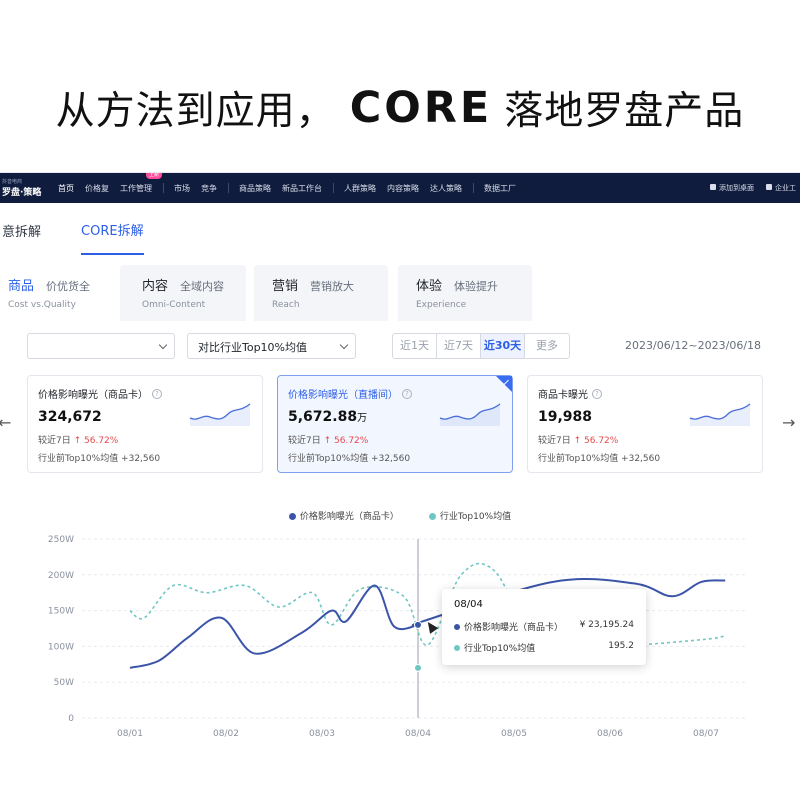  I want to click on tooltip-row: 价格影响曝光（商品卡） ¥ 23,195.24, so click(544, 626).